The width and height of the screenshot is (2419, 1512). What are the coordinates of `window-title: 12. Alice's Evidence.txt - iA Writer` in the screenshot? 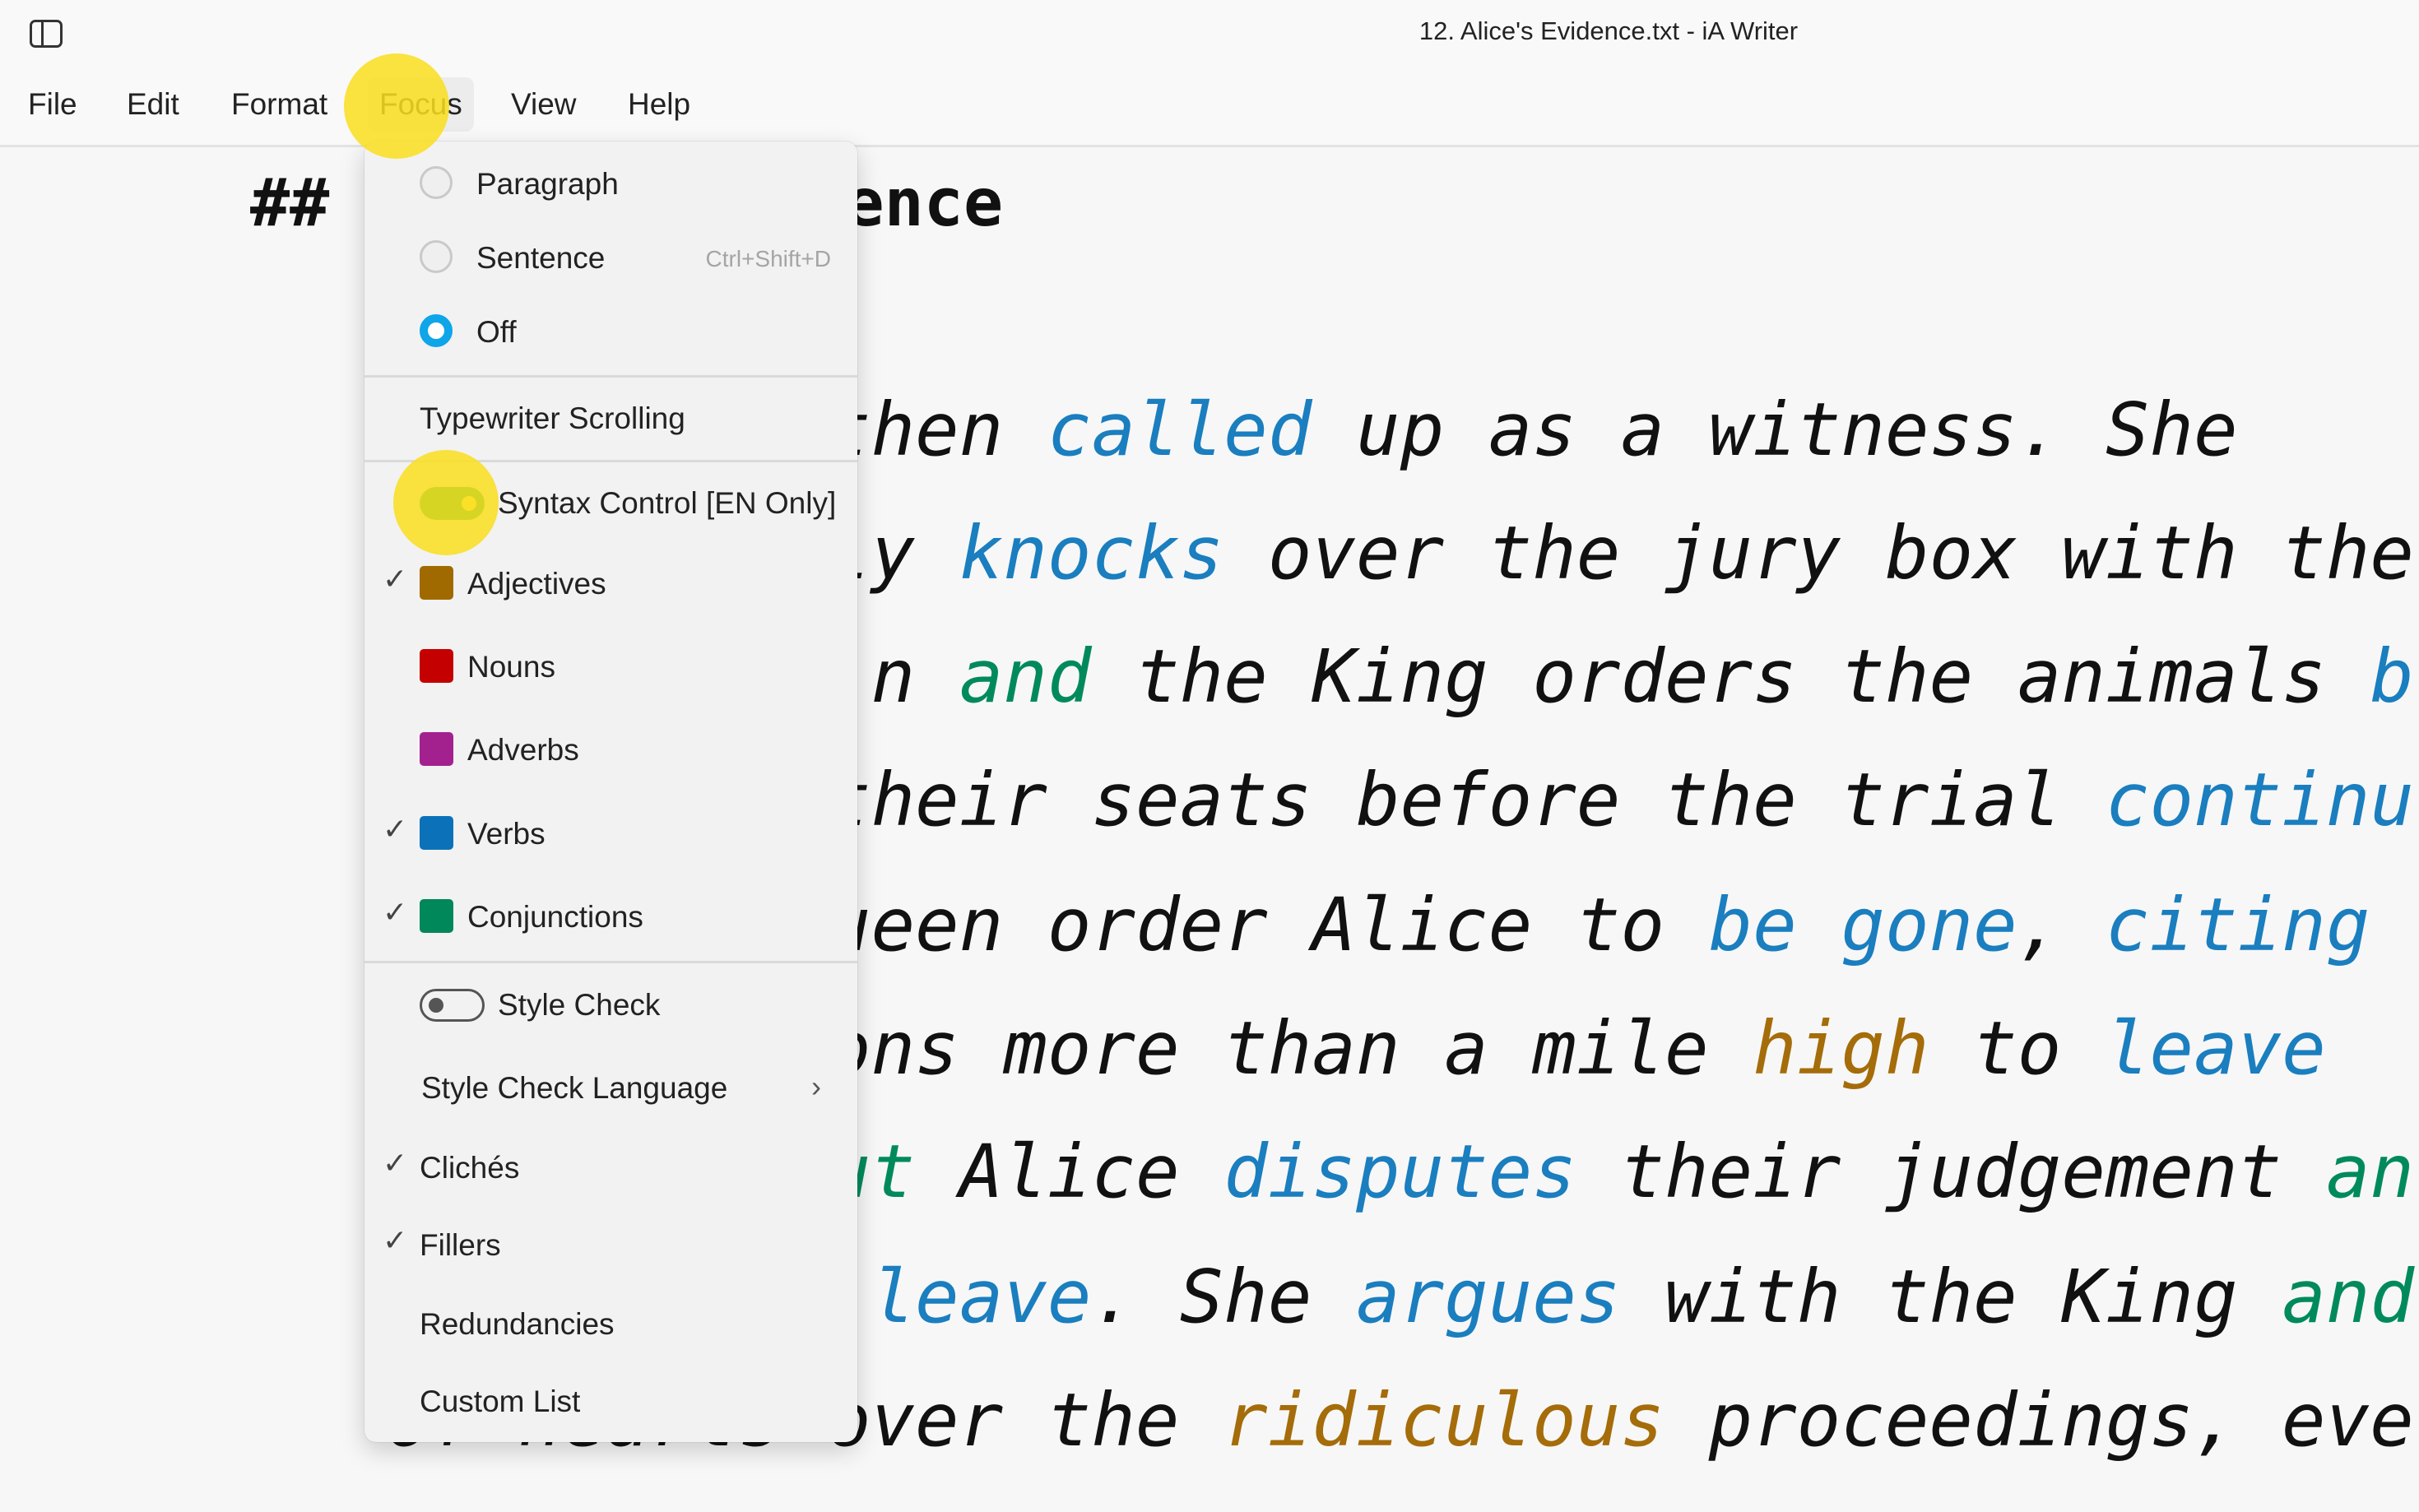 It's located at (1608, 30).